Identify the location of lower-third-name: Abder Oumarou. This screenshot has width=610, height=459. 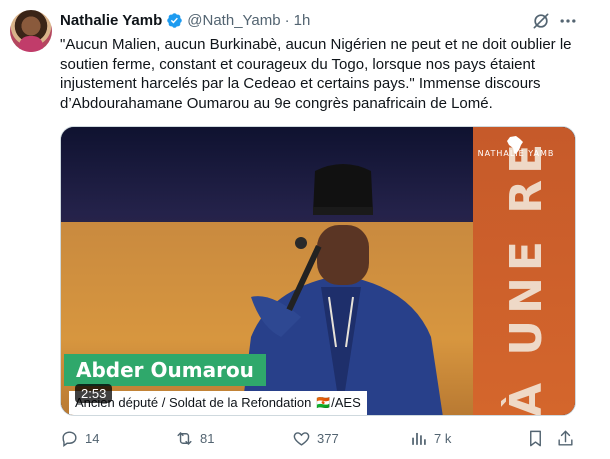
(165, 370).